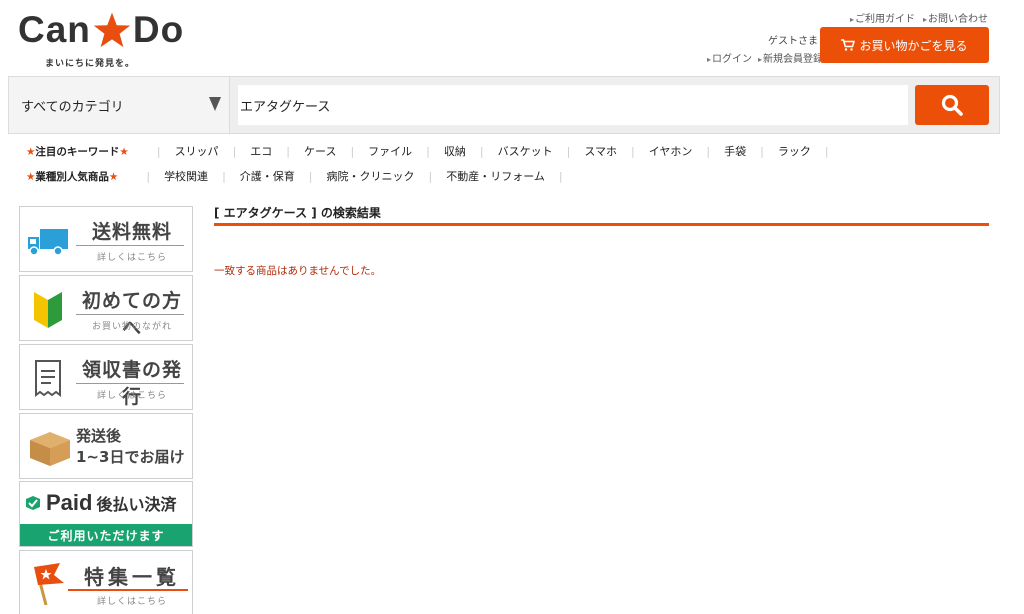  Describe the element at coordinates (186, 176) in the screenshot. I see `industry-item: 学校関連` at that location.